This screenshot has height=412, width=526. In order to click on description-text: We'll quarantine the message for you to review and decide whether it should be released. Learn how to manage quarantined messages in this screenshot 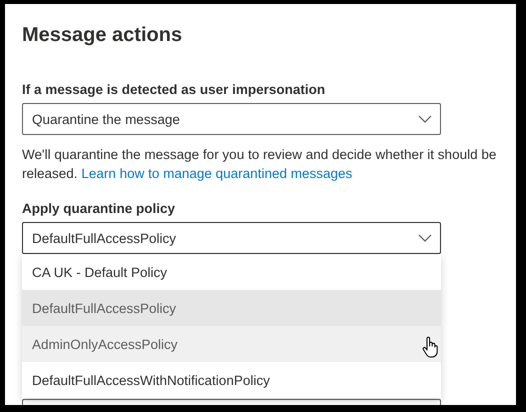, I will do `click(260, 164)`.